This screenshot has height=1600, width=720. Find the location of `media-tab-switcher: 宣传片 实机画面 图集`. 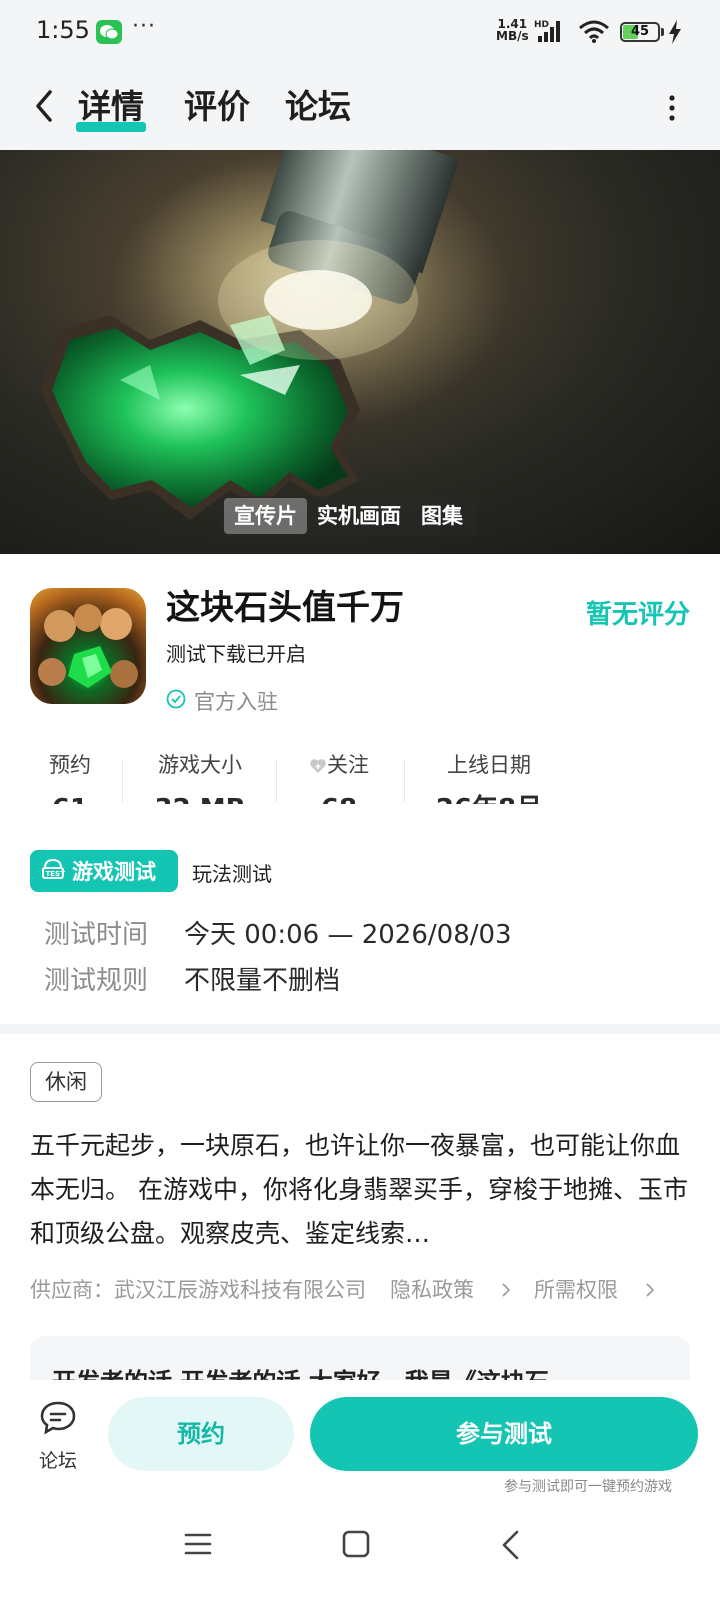

media-tab-switcher: 宣传片 实机画面 图集 is located at coordinates (348, 516).